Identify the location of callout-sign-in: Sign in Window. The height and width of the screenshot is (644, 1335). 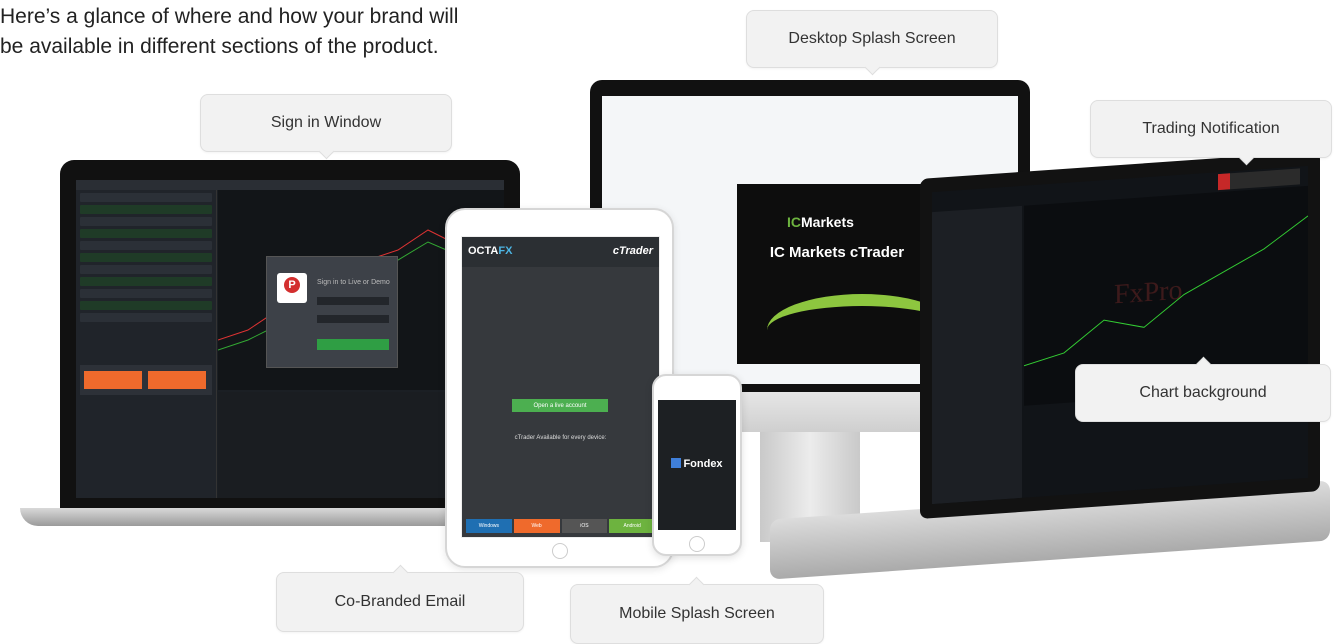
(326, 127).